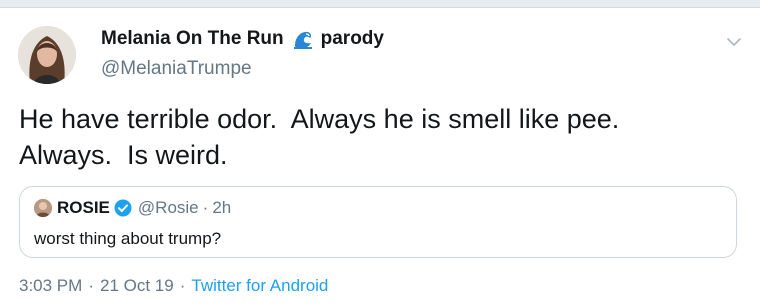 The width and height of the screenshot is (760, 308). I want to click on verified-badge-icon, so click(123, 208).